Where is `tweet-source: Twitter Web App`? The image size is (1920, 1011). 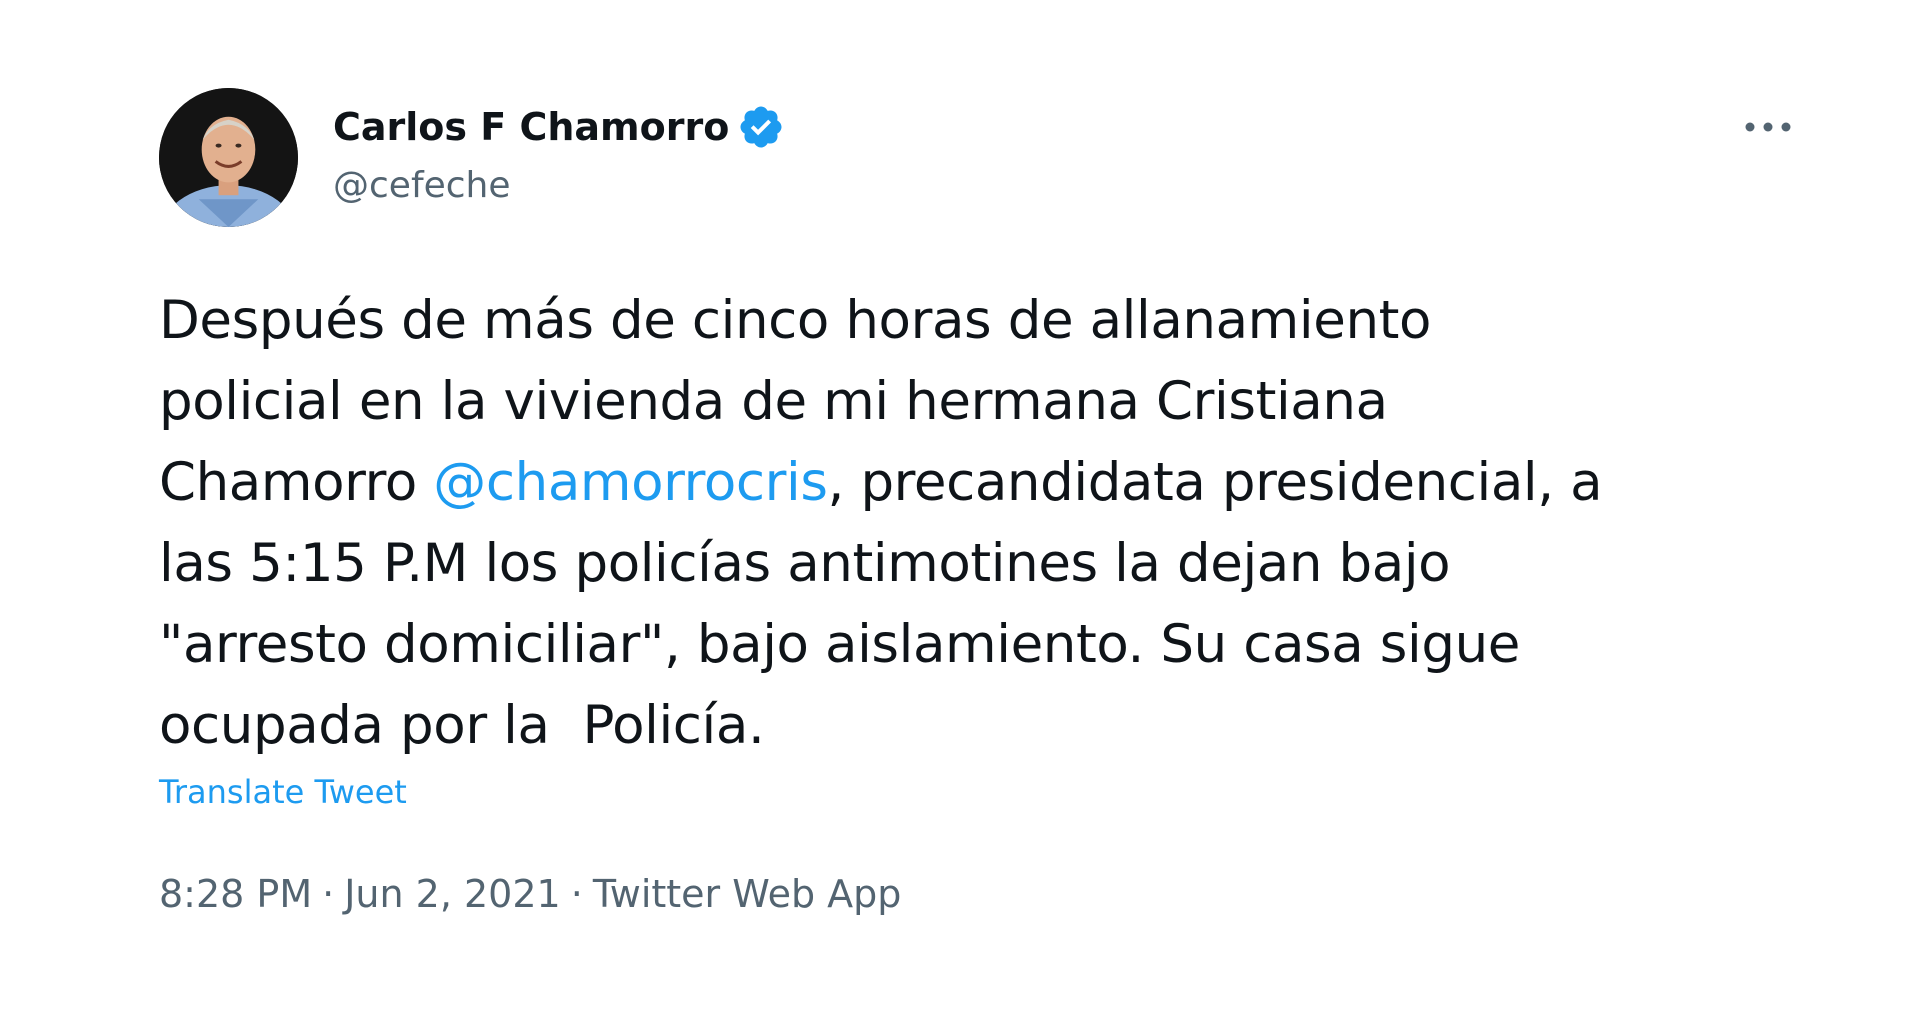 tweet-source: Twitter Web App is located at coordinates (747, 894).